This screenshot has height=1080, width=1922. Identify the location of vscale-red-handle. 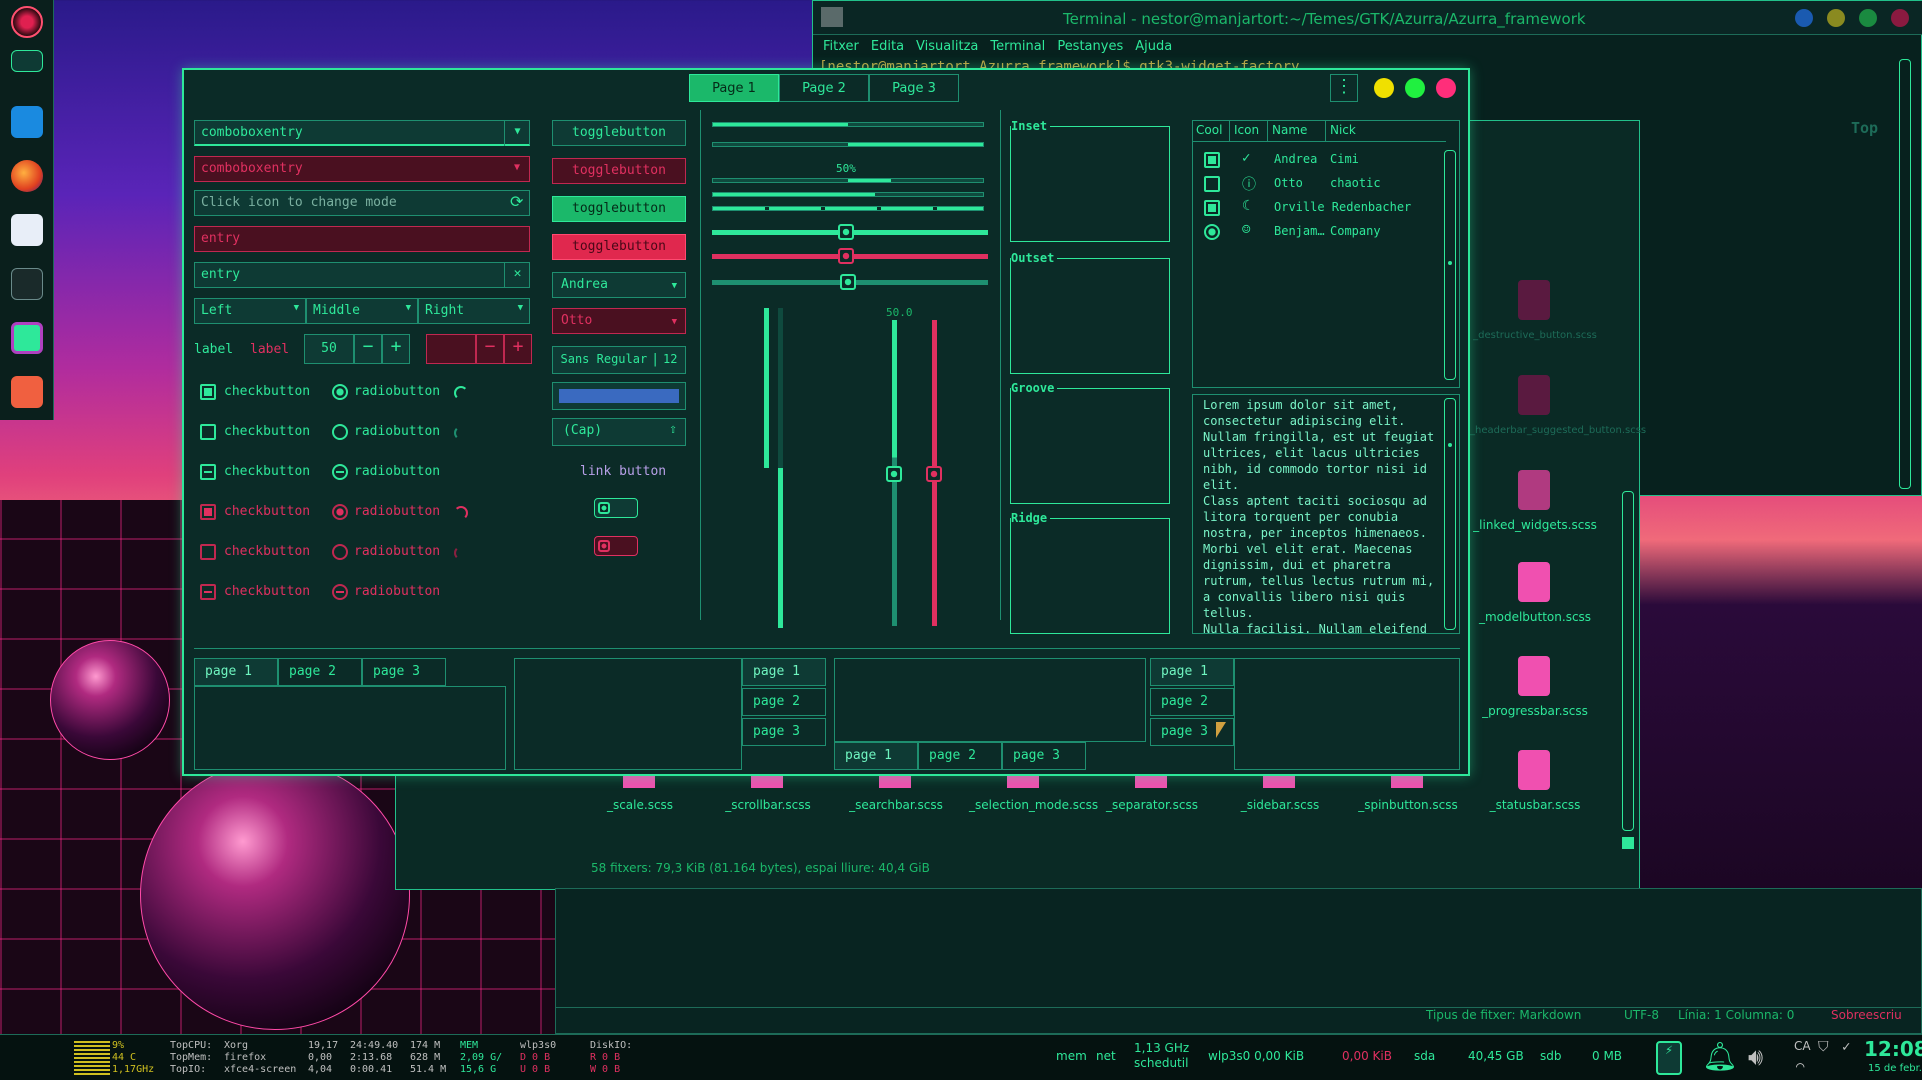
(934, 474).